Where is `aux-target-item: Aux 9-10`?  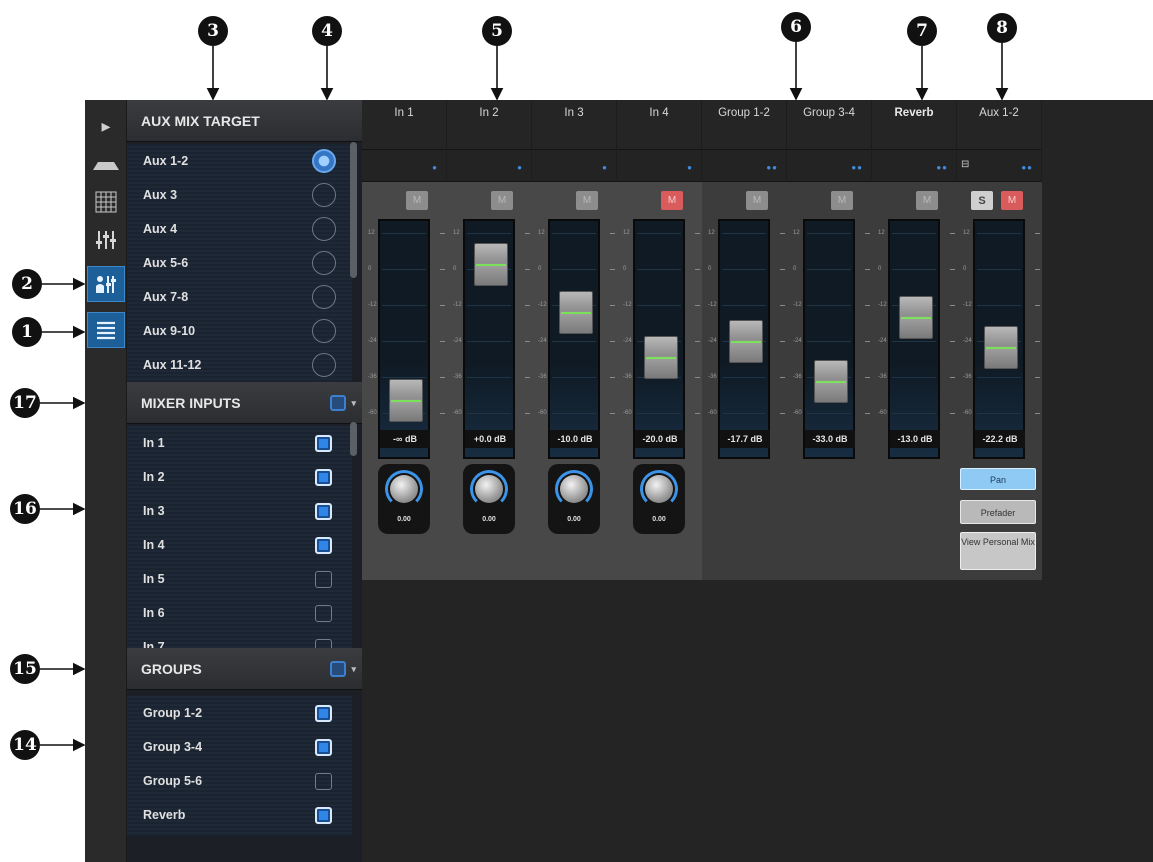 aux-target-item: Aux 9-10 is located at coordinates (239, 331).